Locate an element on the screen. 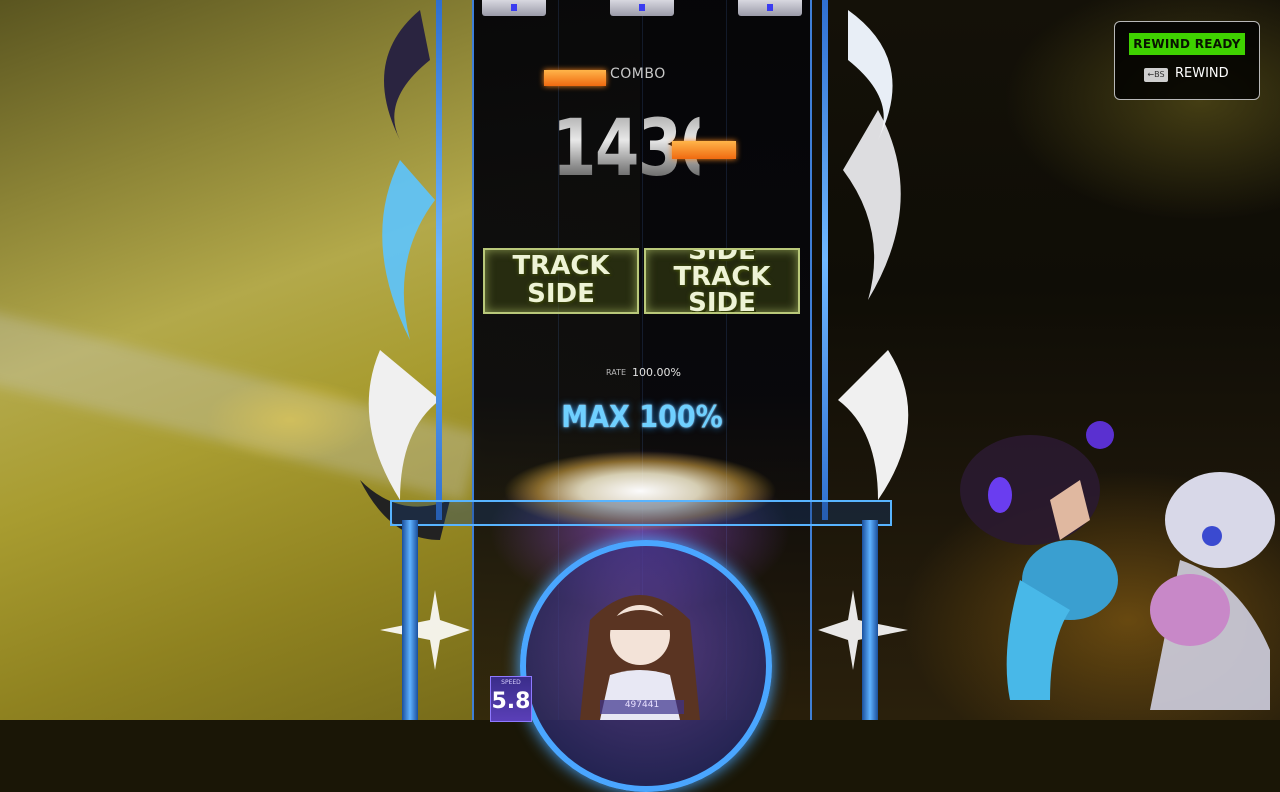 This screenshot has height=792, width=1280. judgement-right-text: SIDE TRACK SIDE is located at coordinates (722, 281).